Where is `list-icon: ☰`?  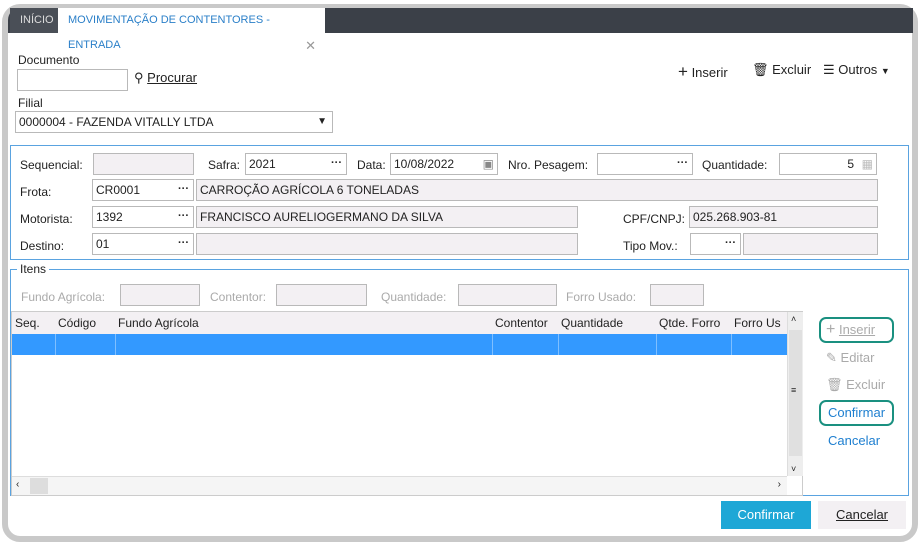
list-icon: ☰ is located at coordinates (829, 69).